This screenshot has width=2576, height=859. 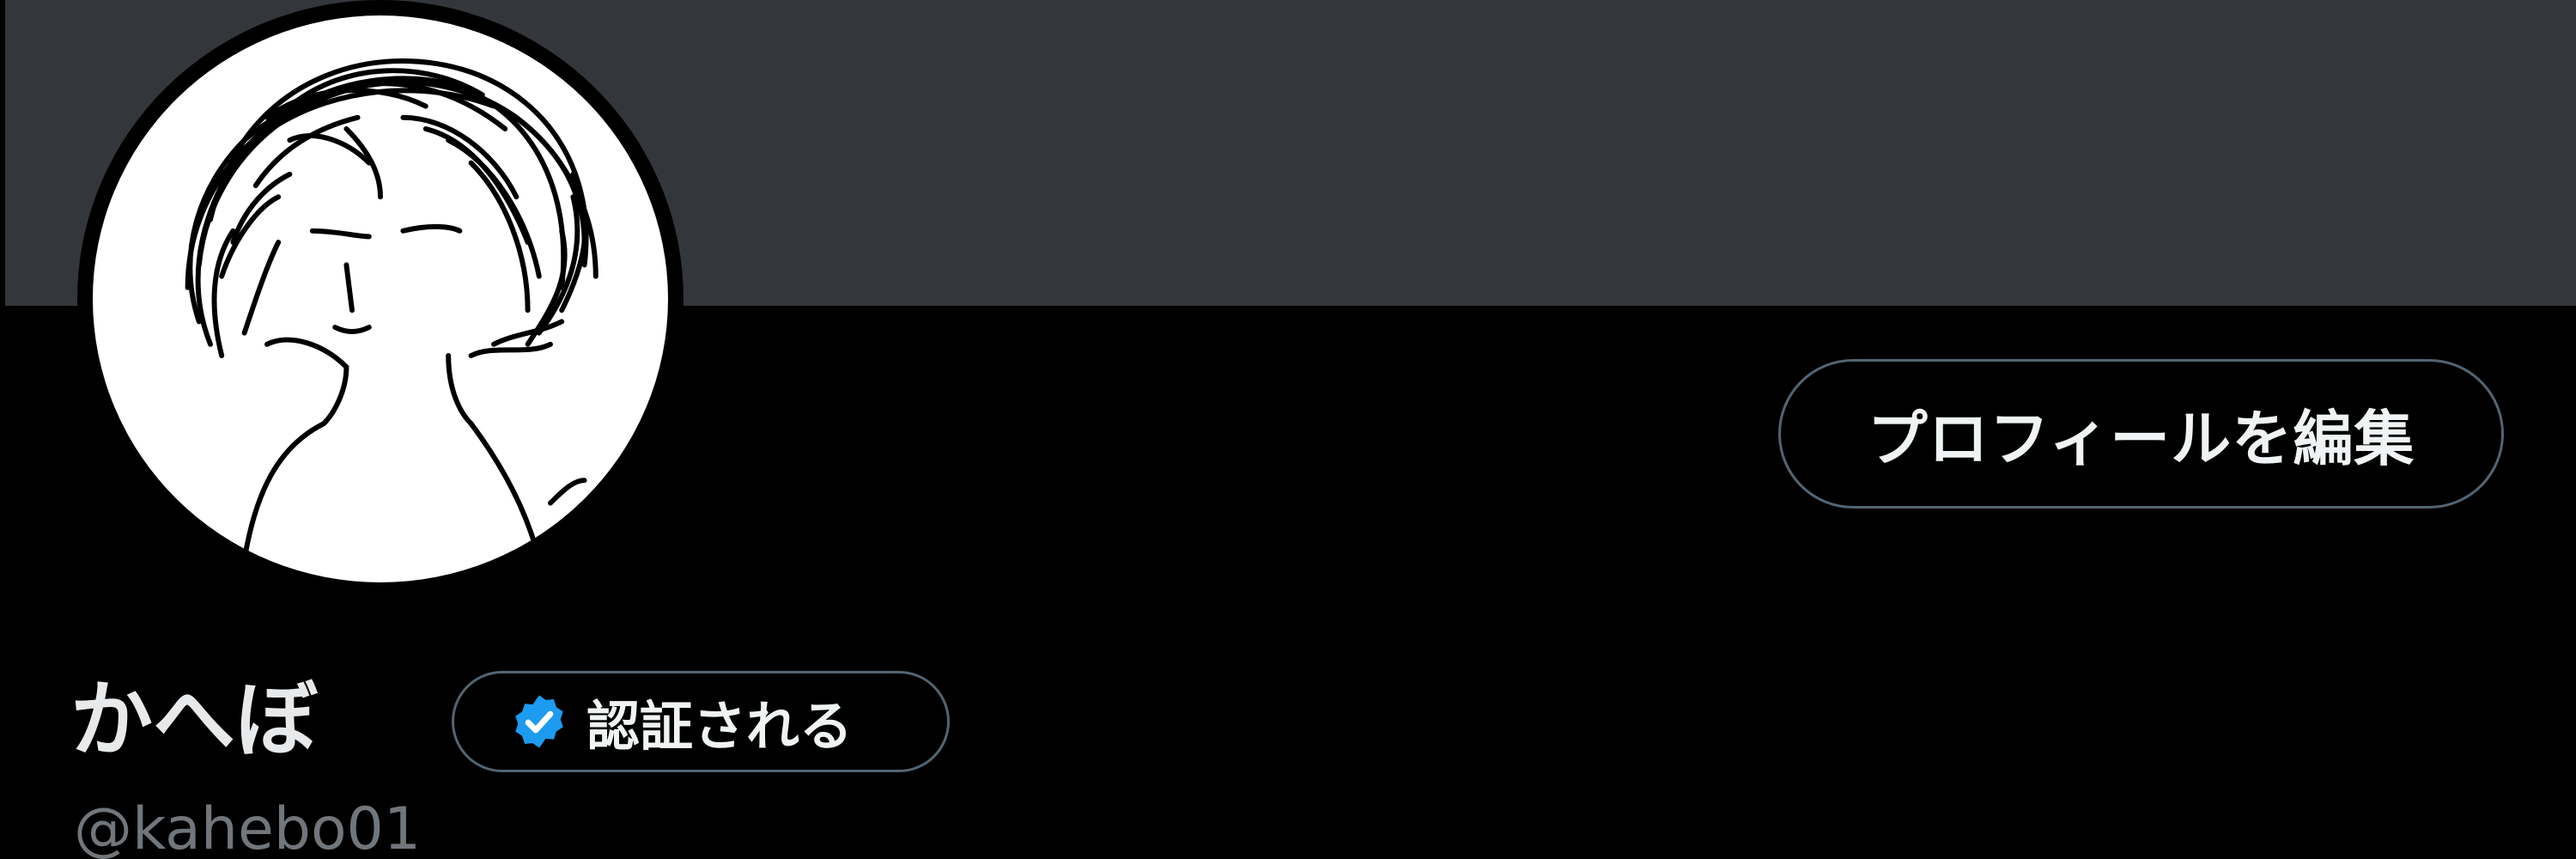 I want to click on profile-handle: @kahebo01, so click(x=248, y=827).